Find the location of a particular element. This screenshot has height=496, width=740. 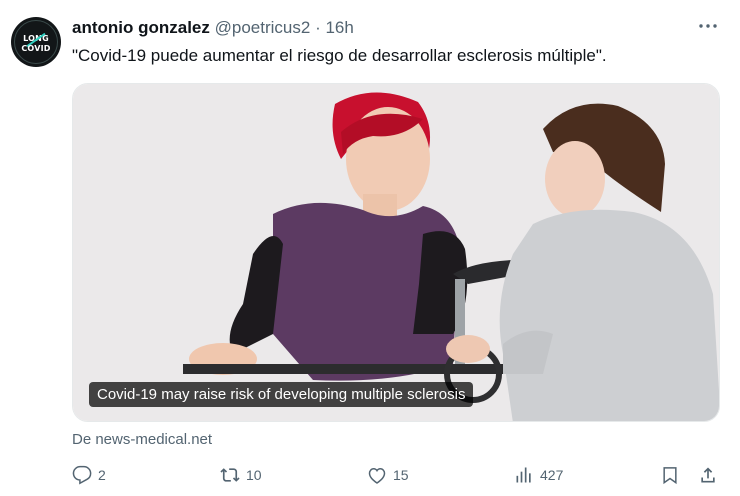

views-button: 427 is located at coordinates (538, 475).